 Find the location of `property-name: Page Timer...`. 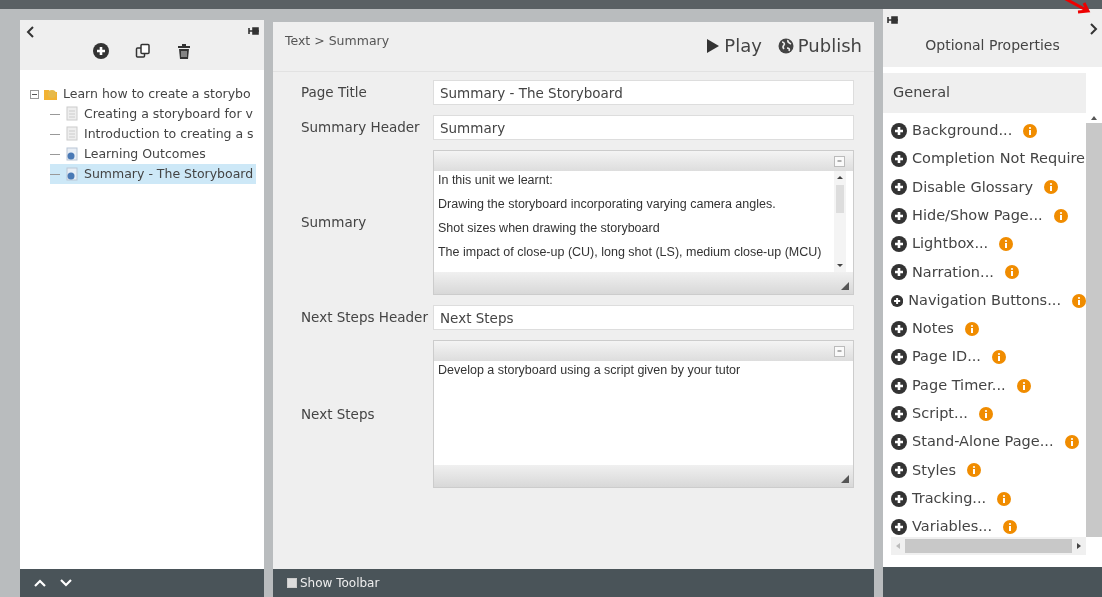

property-name: Page Timer... is located at coordinates (959, 385).